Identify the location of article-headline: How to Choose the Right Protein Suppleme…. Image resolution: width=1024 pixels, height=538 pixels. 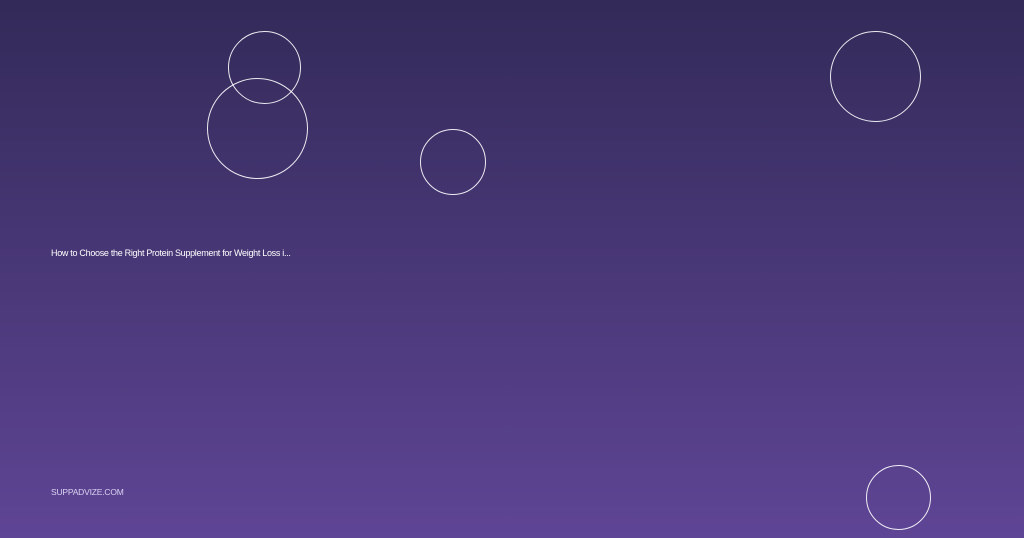
(171, 253).